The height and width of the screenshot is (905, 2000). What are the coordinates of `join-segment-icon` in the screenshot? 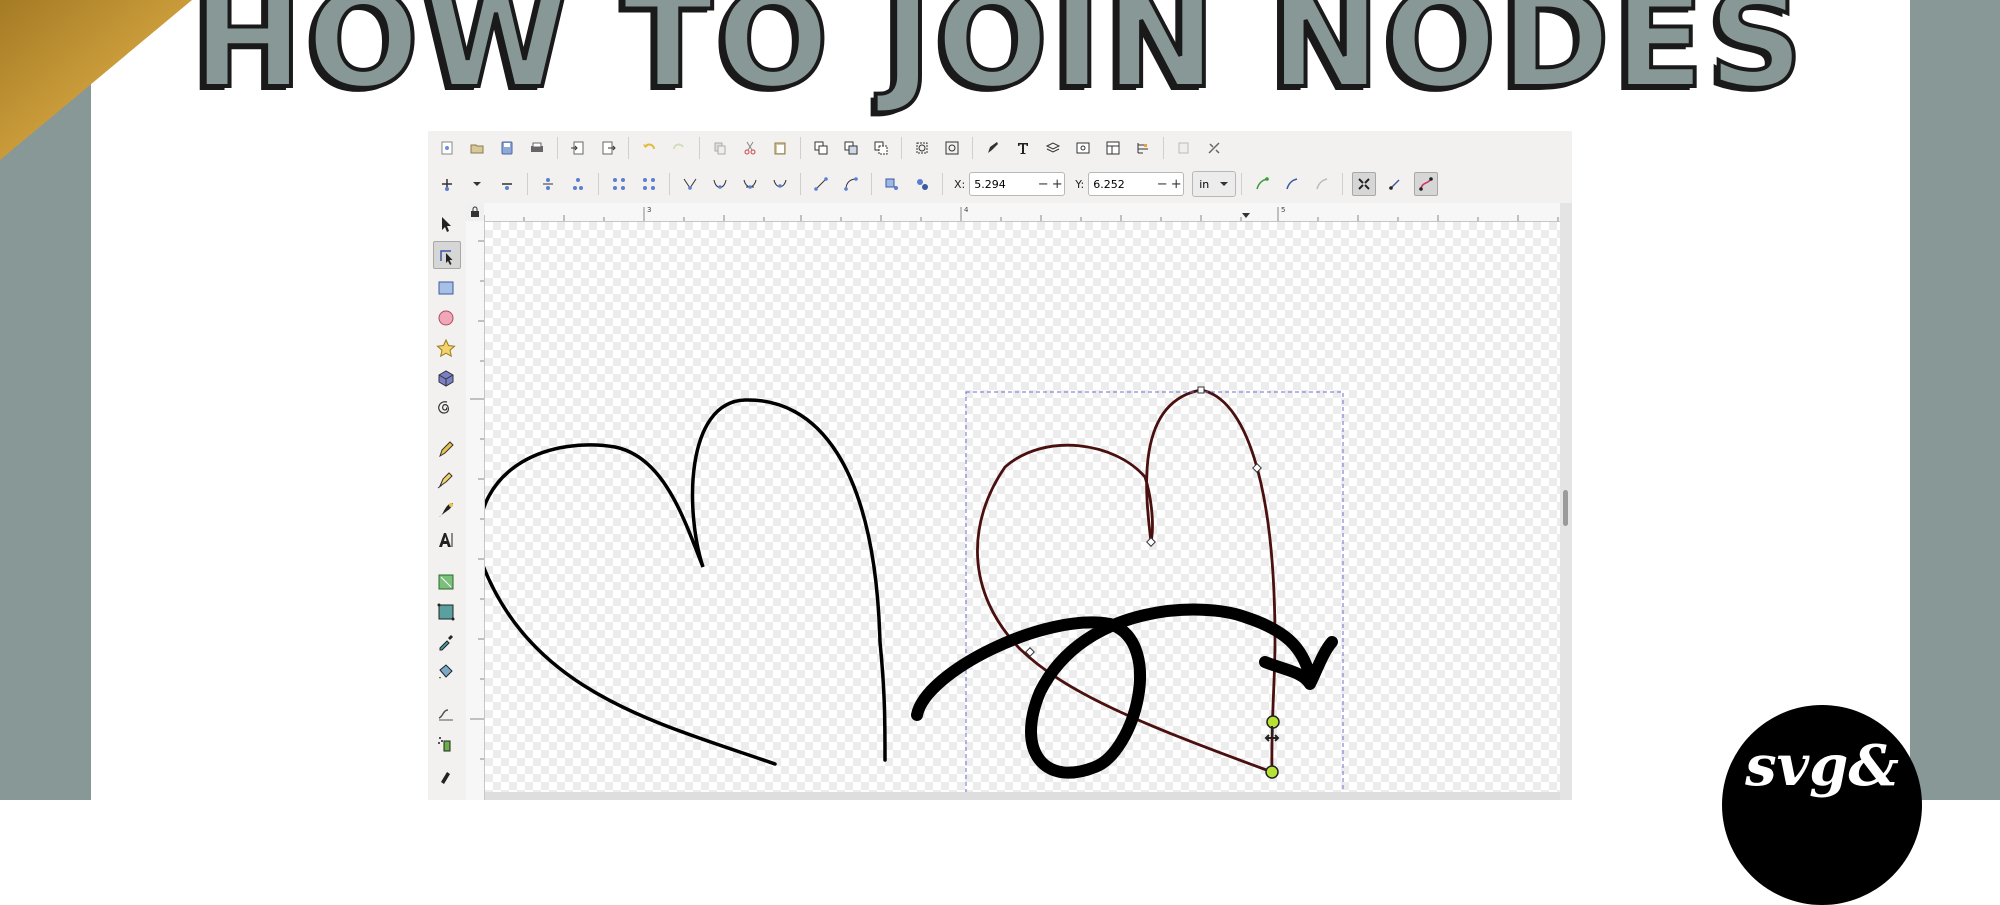 It's located at (619, 184).